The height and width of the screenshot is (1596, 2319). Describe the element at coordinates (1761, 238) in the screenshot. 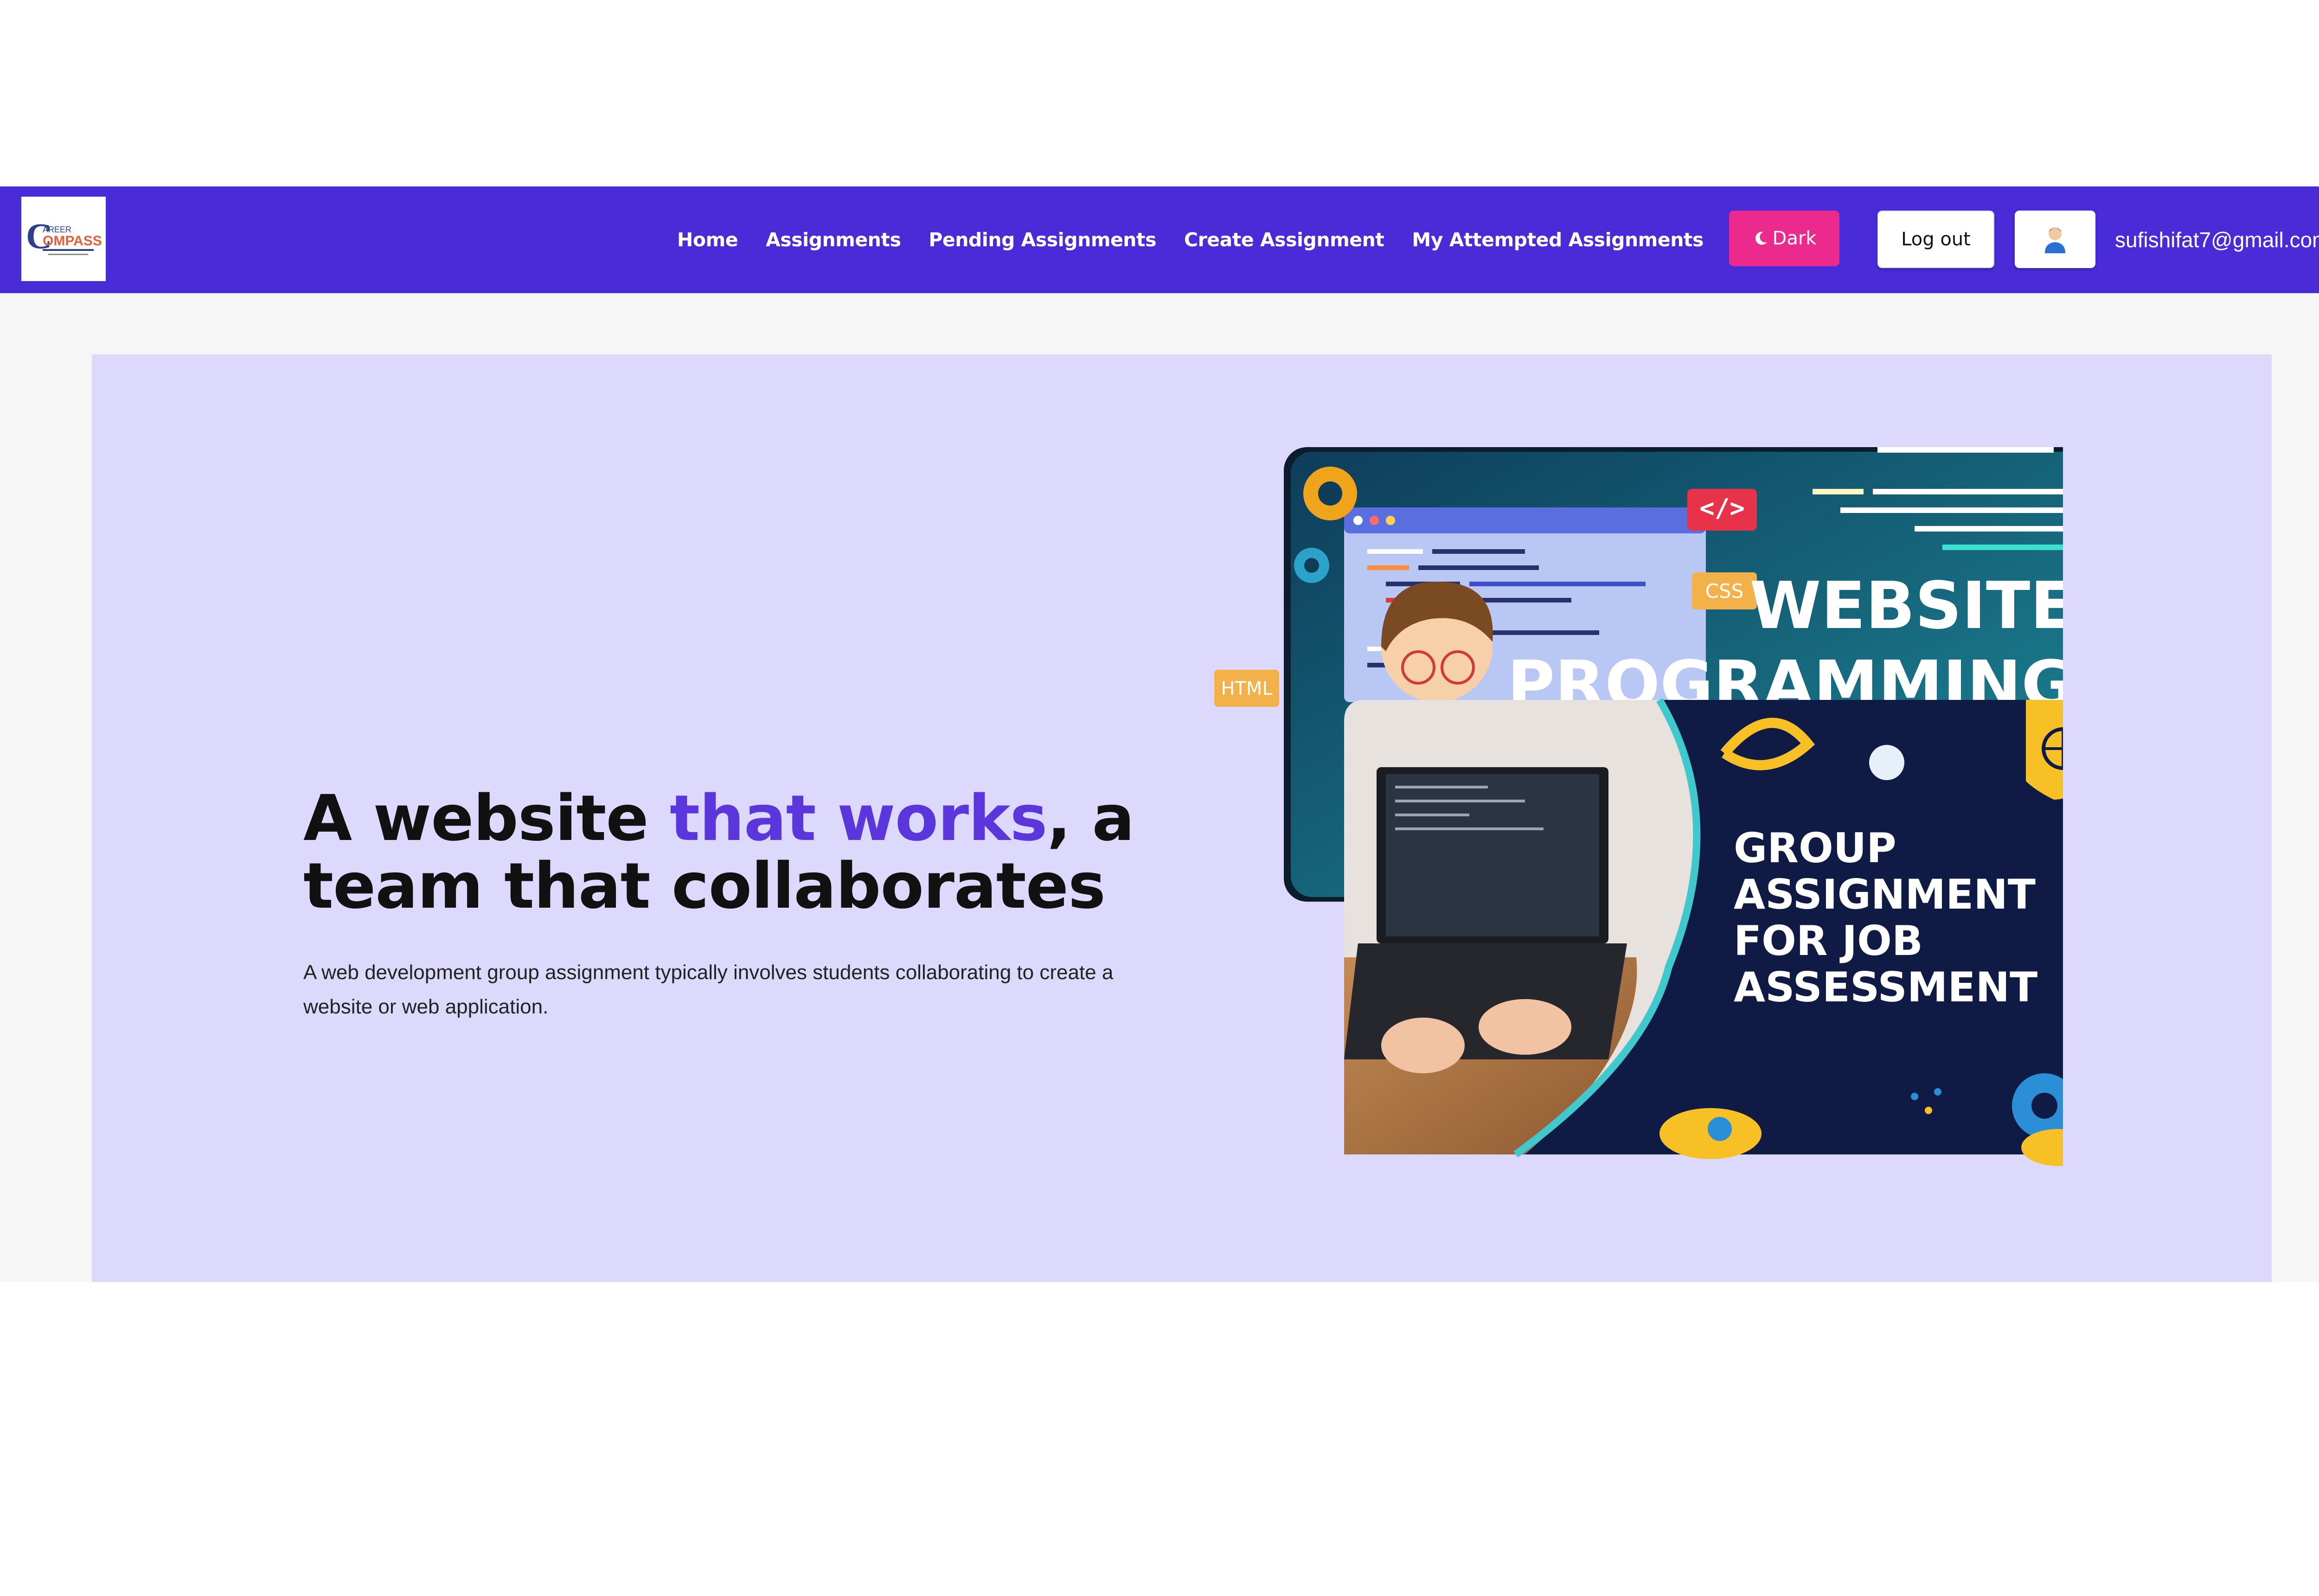

I see `moon-icon` at that location.